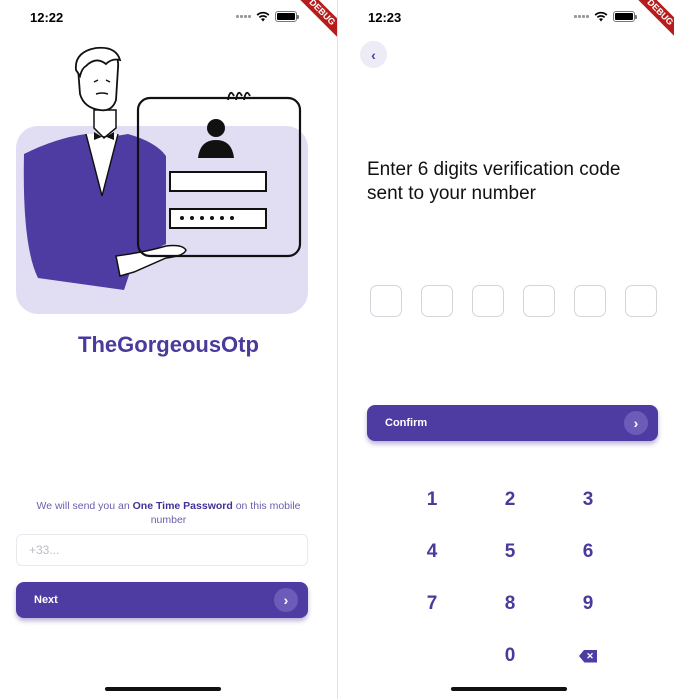 This screenshot has height=699, width=674. I want to click on key-4: 4, so click(432, 552).